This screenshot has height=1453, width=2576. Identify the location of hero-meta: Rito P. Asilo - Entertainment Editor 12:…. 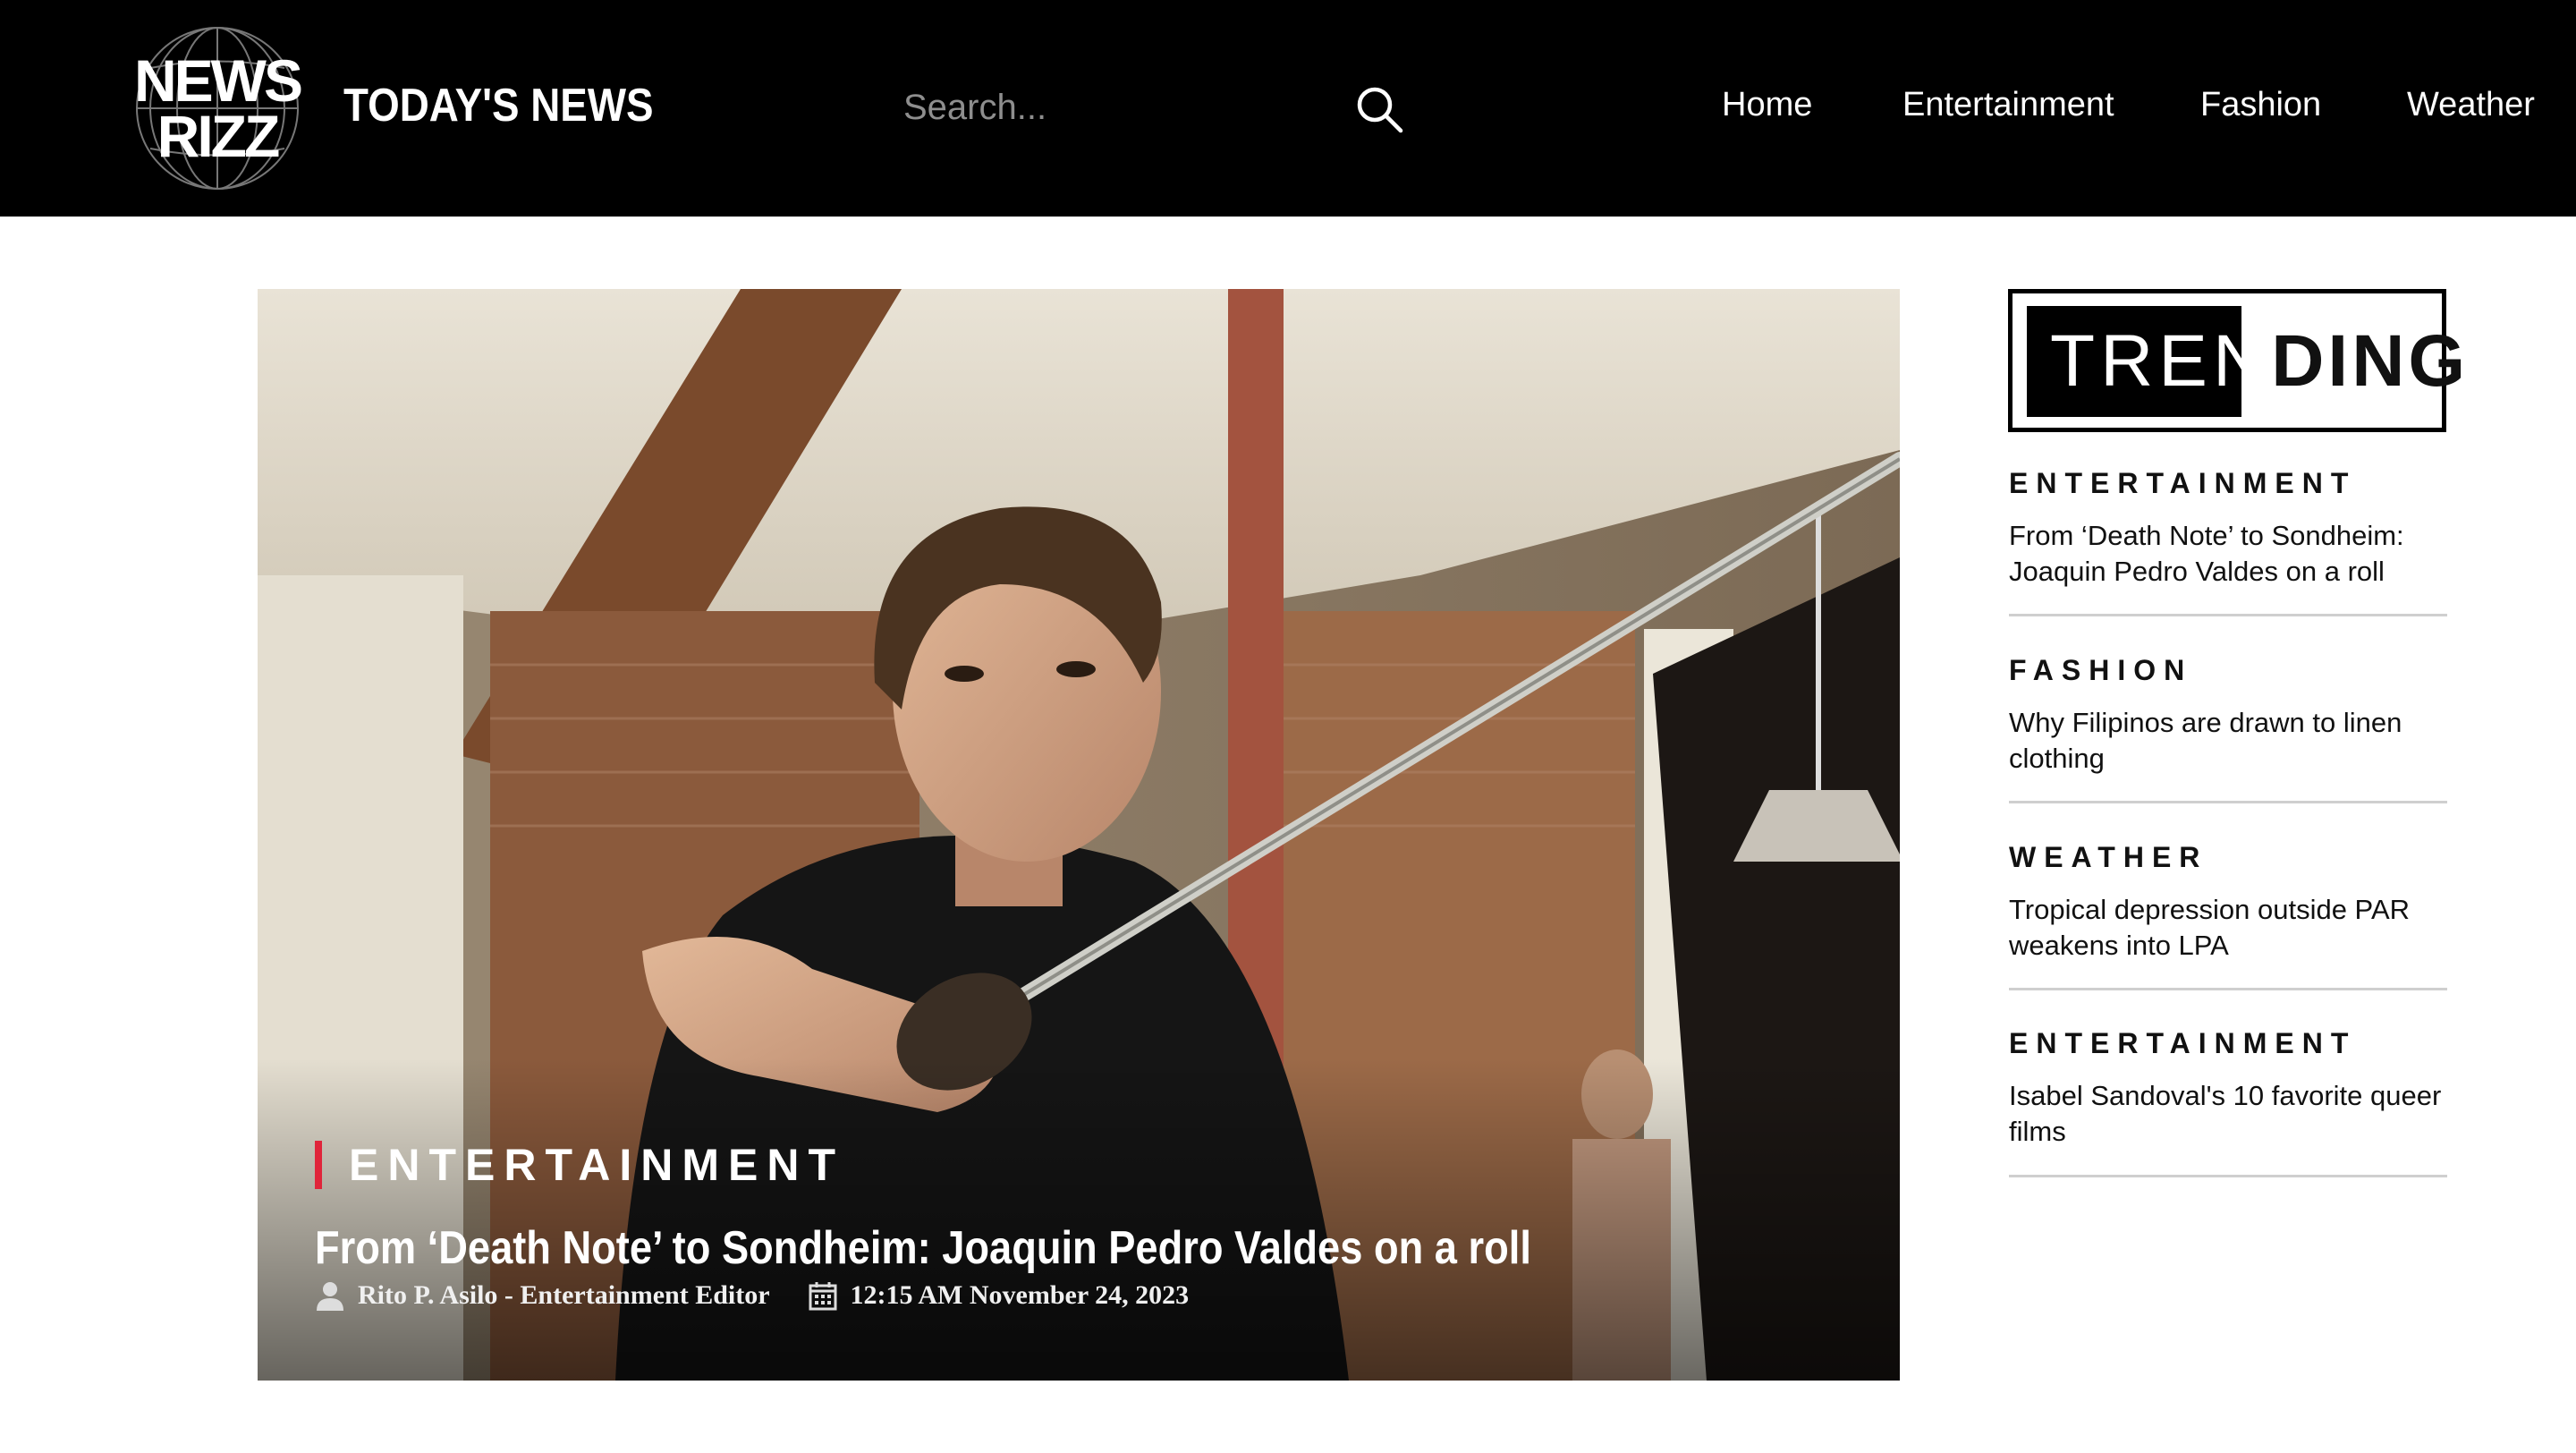
(752, 1295).